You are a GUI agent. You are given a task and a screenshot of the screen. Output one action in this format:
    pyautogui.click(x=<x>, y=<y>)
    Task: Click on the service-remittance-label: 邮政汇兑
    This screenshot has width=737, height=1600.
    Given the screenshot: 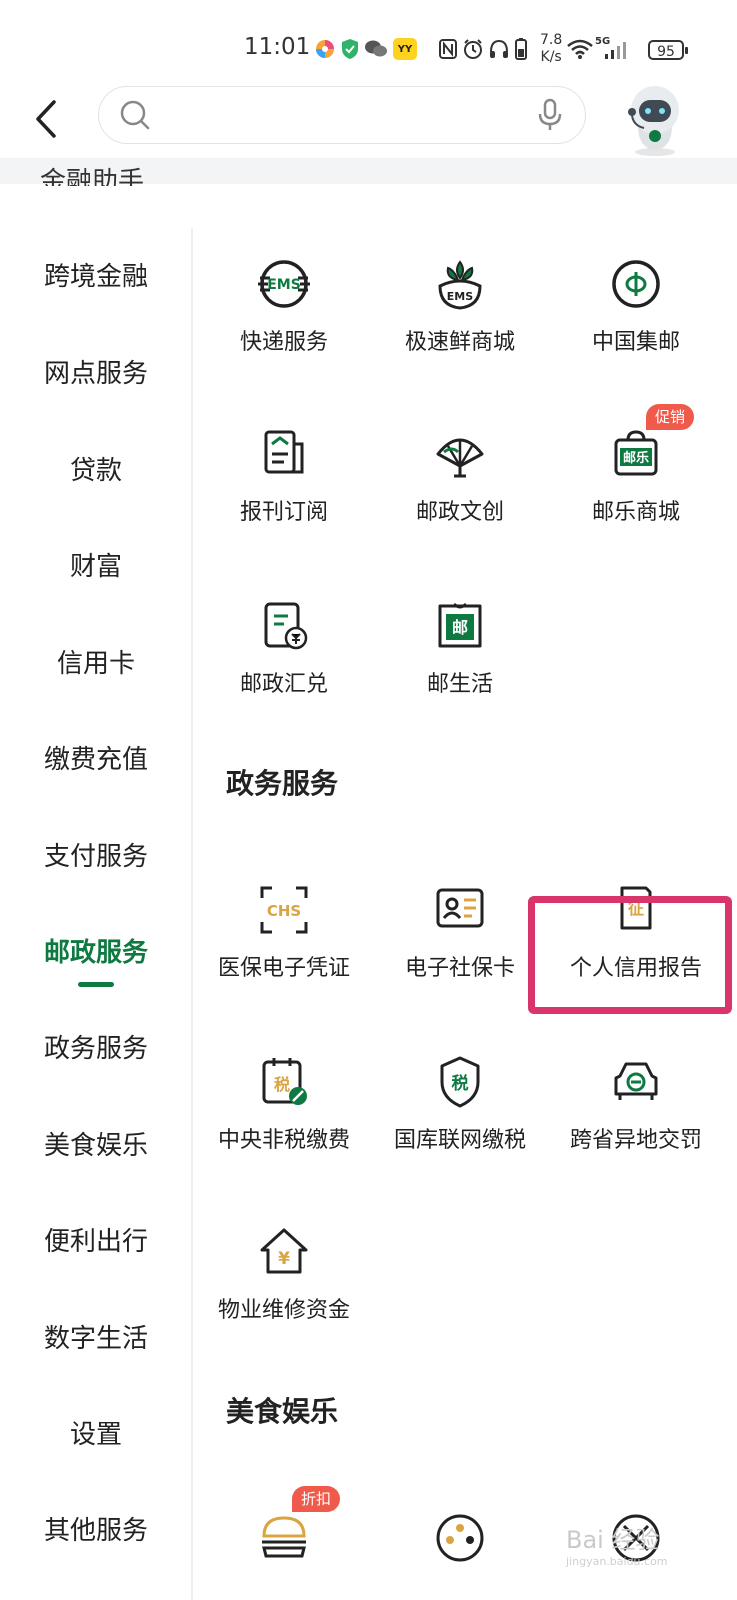 What is the action you would take?
    pyautogui.click(x=283, y=684)
    